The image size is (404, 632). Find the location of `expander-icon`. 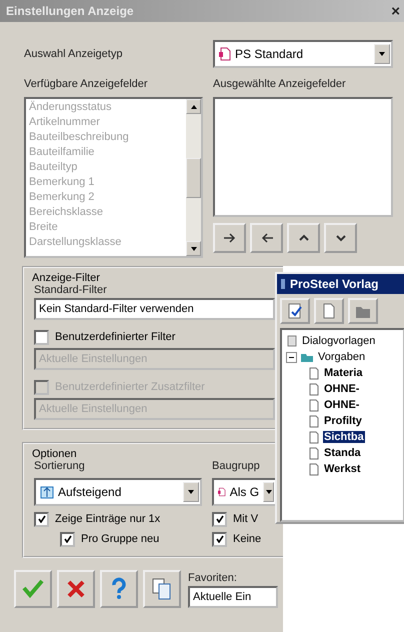

expander-icon is located at coordinates (291, 357).